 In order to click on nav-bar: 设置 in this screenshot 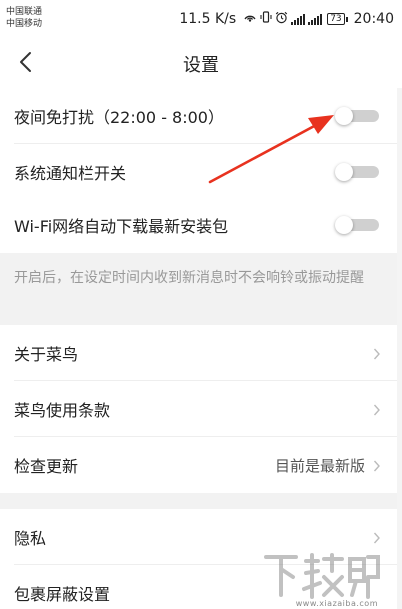, I will do `click(201, 63)`.